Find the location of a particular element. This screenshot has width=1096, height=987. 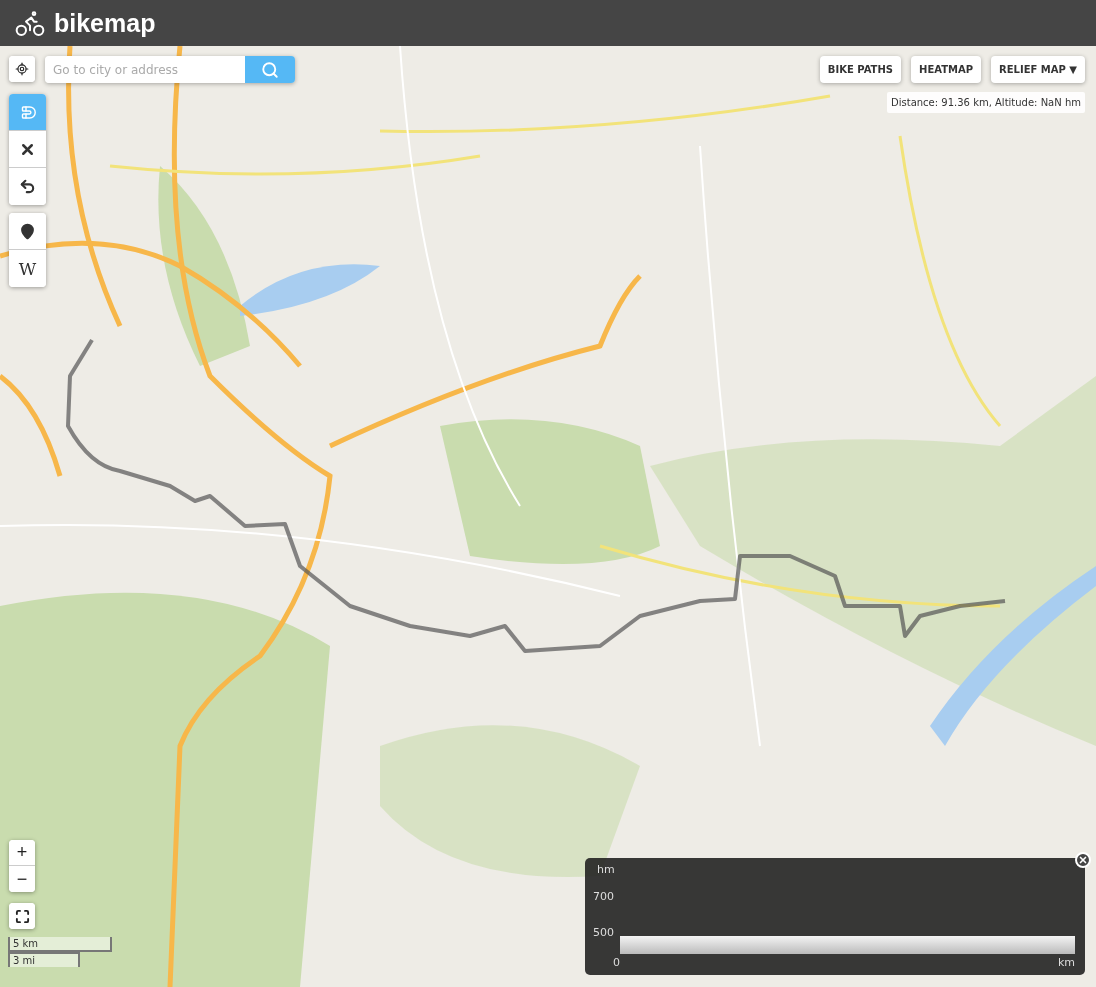

scale-bar-imperial: 3 mi is located at coordinates (44, 959).